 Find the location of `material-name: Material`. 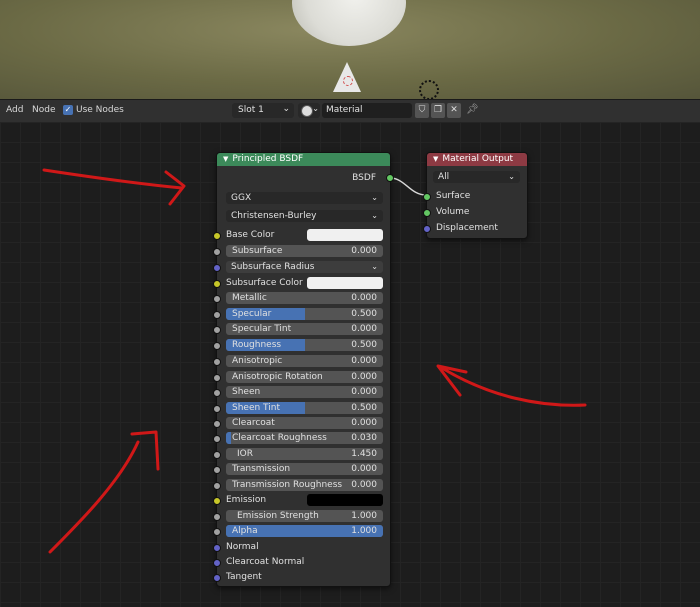

material-name: Material is located at coordinates (344, 110).